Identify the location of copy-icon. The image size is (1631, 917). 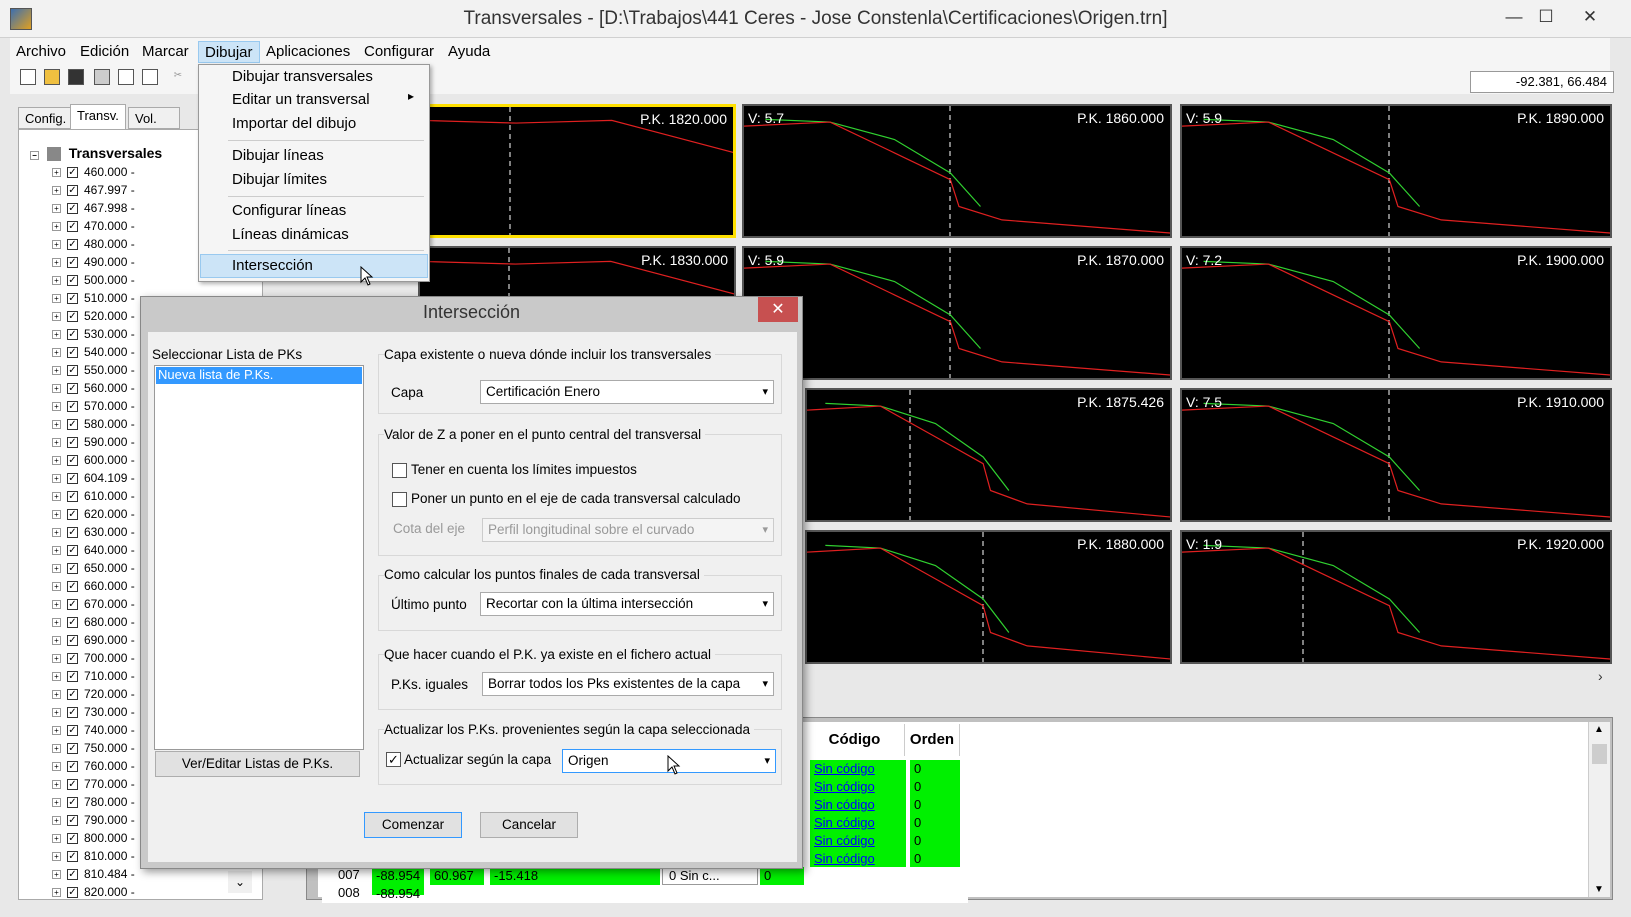
(126, 77).